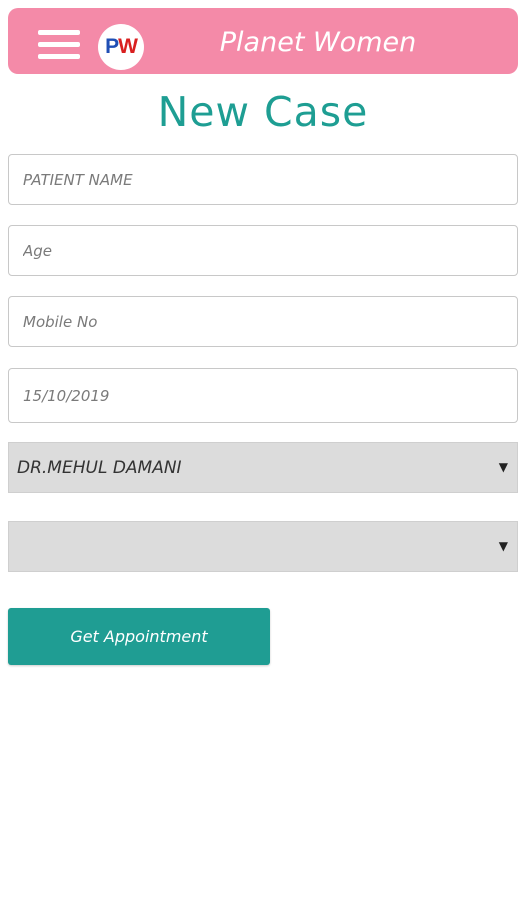  I want to click on logo-letter-w: W, so click(128, 46).